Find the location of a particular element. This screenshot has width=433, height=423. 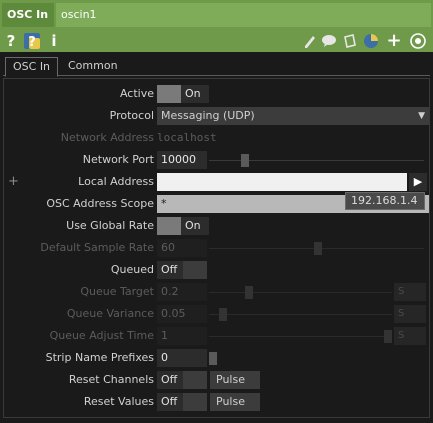

target-icon is located at coordinates (418, 41).